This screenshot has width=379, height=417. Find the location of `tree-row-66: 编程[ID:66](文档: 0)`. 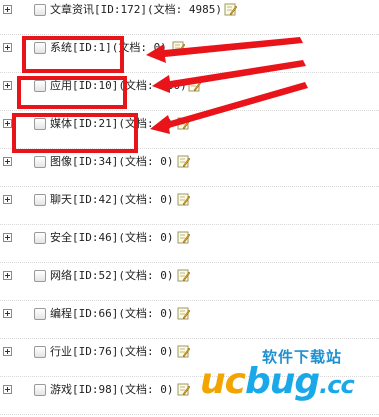

tree-row-66: 编程[ID:66](文档: 0) is located at coordinates (189, 320).